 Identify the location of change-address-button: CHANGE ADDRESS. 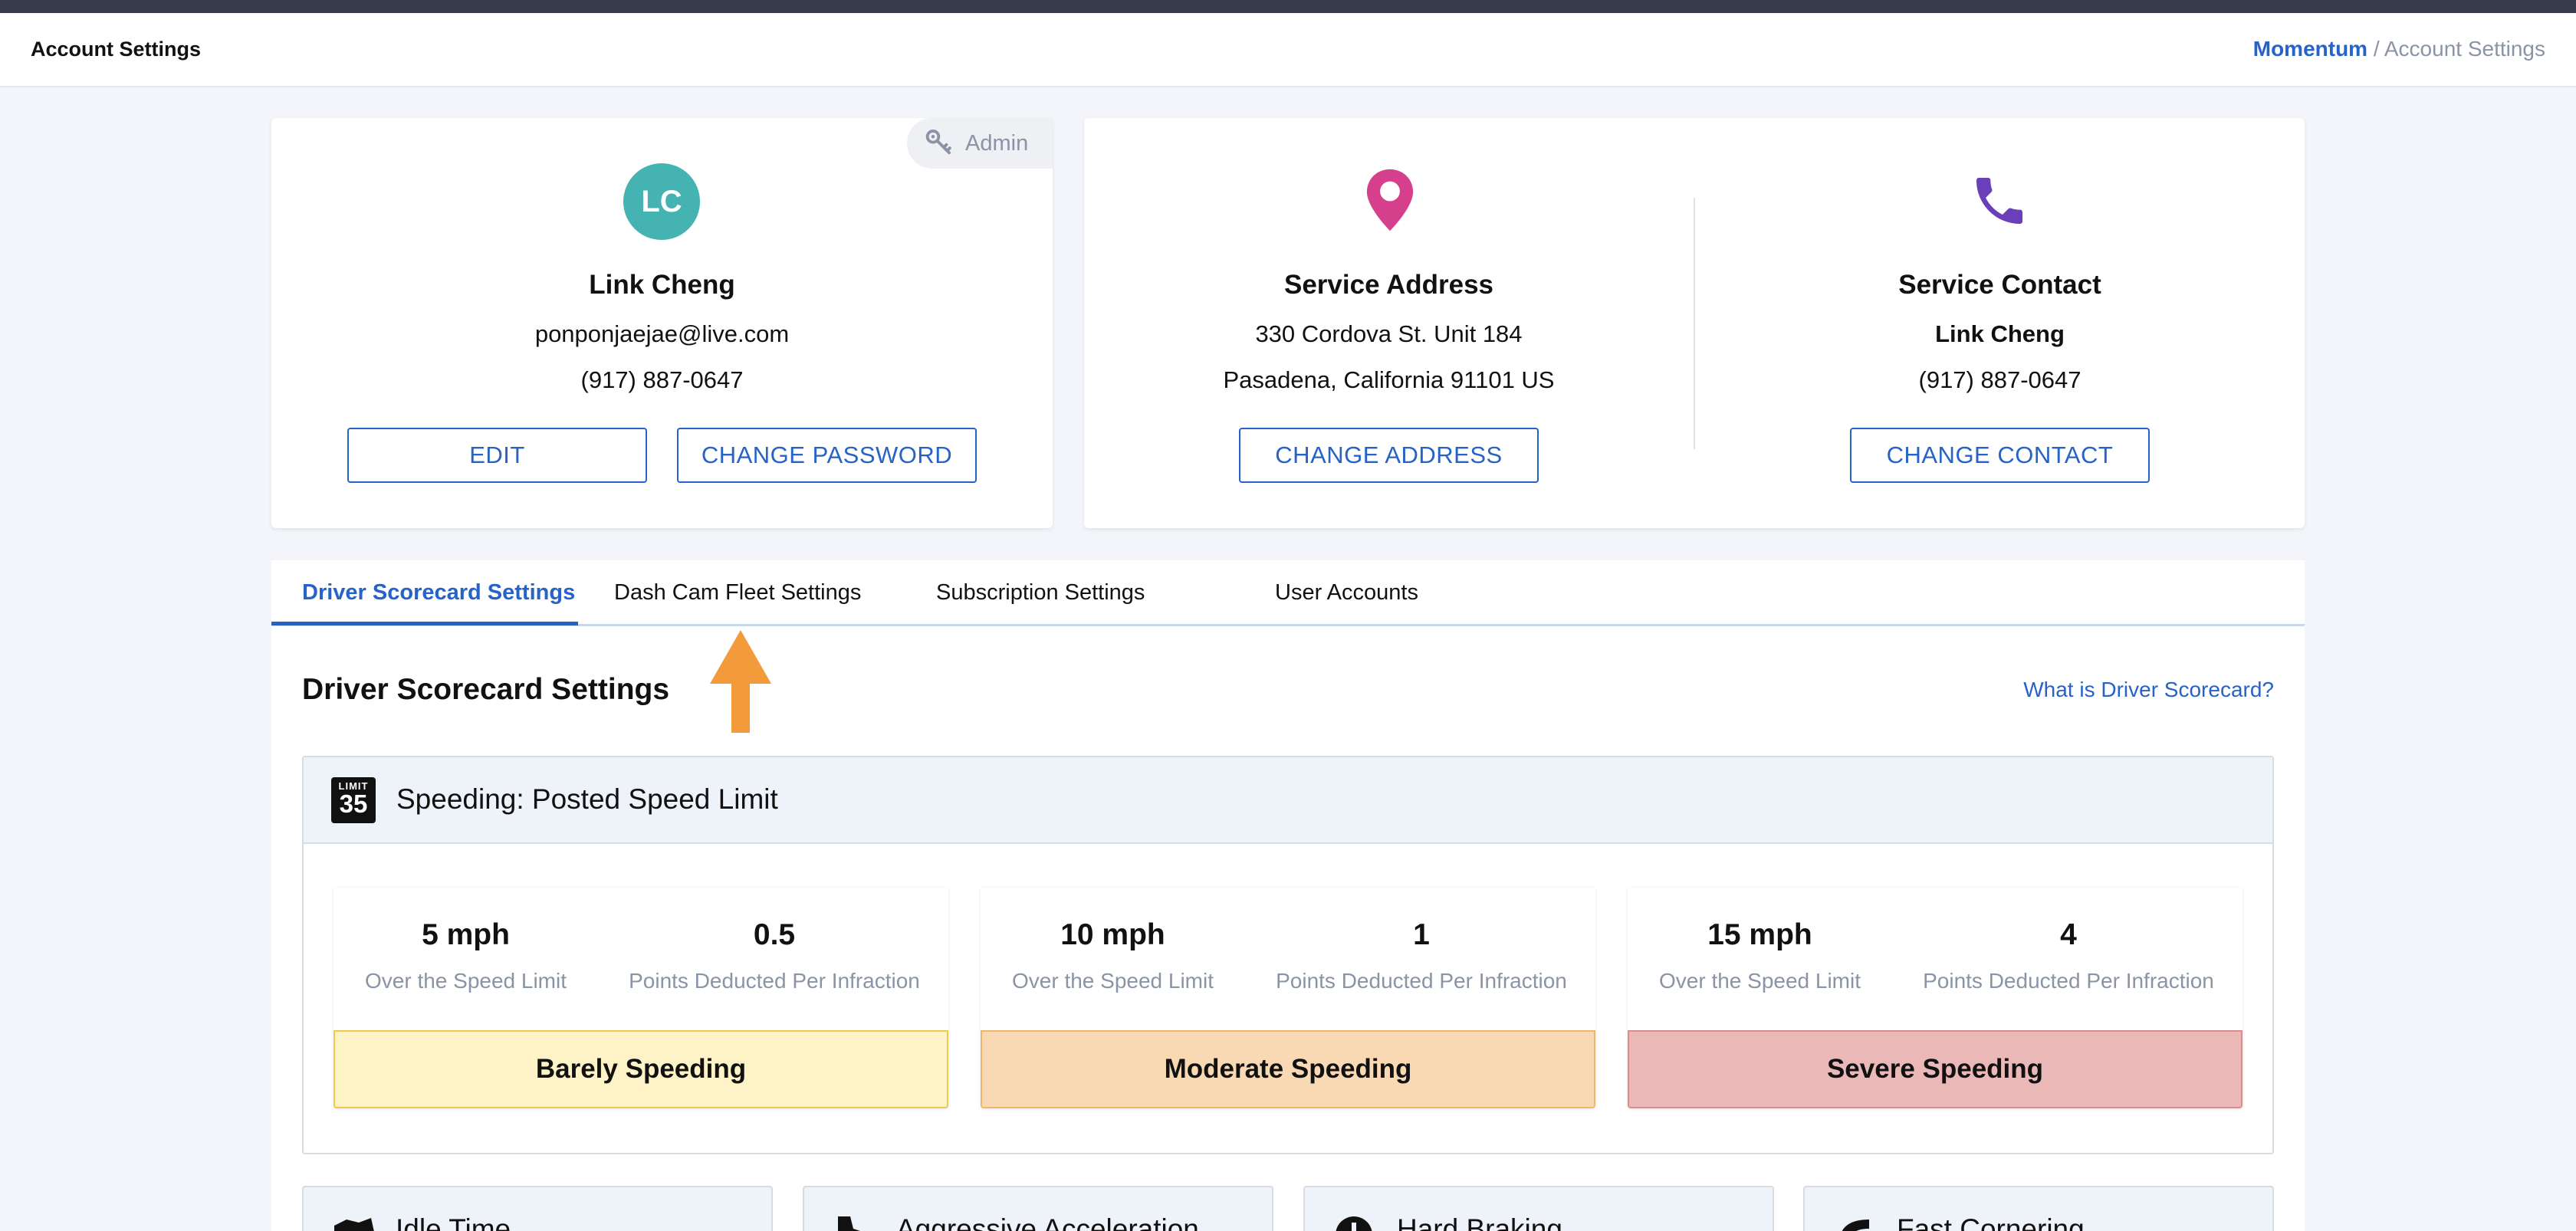
(1389, 455).